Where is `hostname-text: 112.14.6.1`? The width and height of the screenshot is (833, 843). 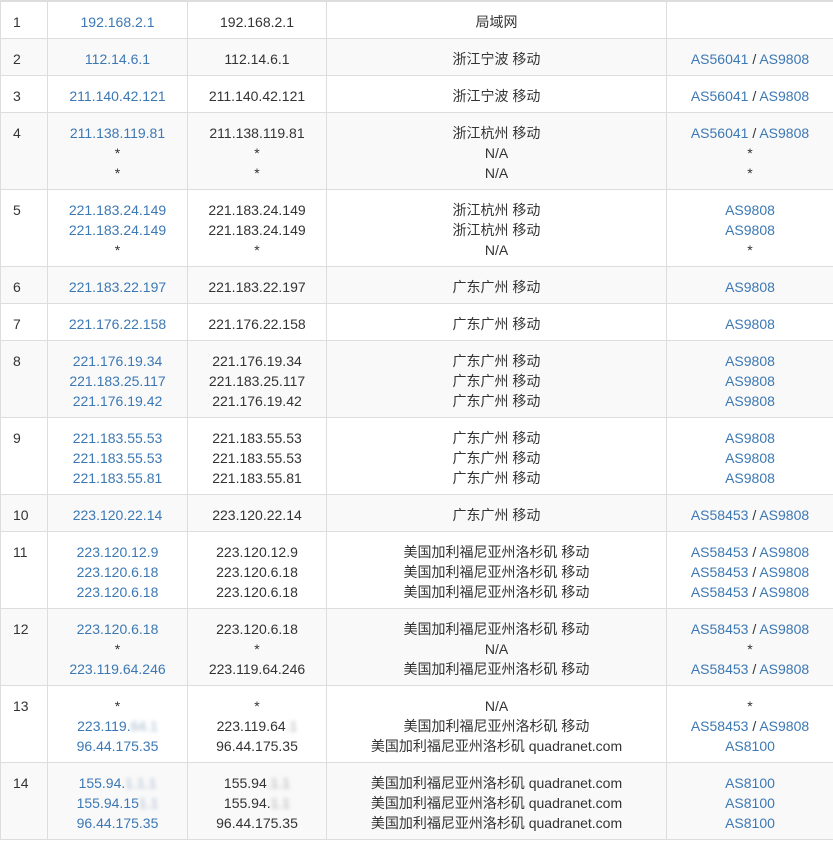 hostname-text: 112.14.6.1 is located at coordinates (257, 59).